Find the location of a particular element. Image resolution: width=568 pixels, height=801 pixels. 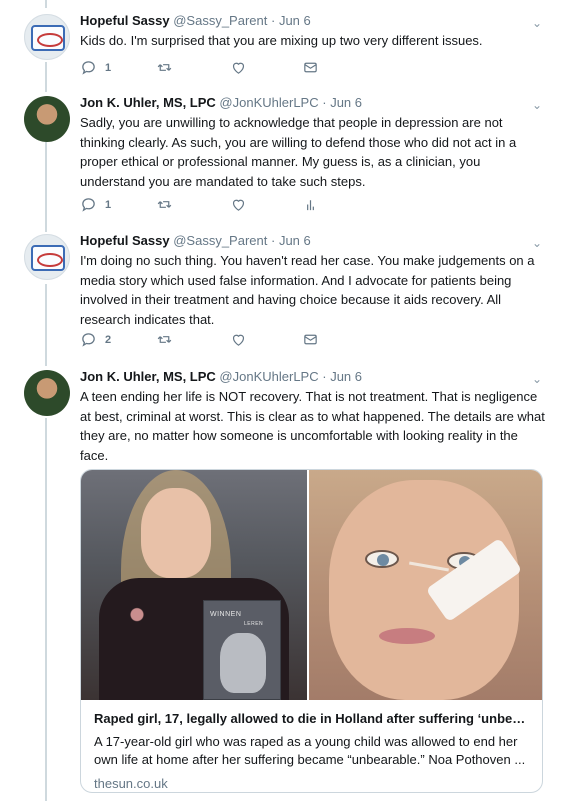

card-domain: thesun.co.uk is located at coordinates (312, 783).